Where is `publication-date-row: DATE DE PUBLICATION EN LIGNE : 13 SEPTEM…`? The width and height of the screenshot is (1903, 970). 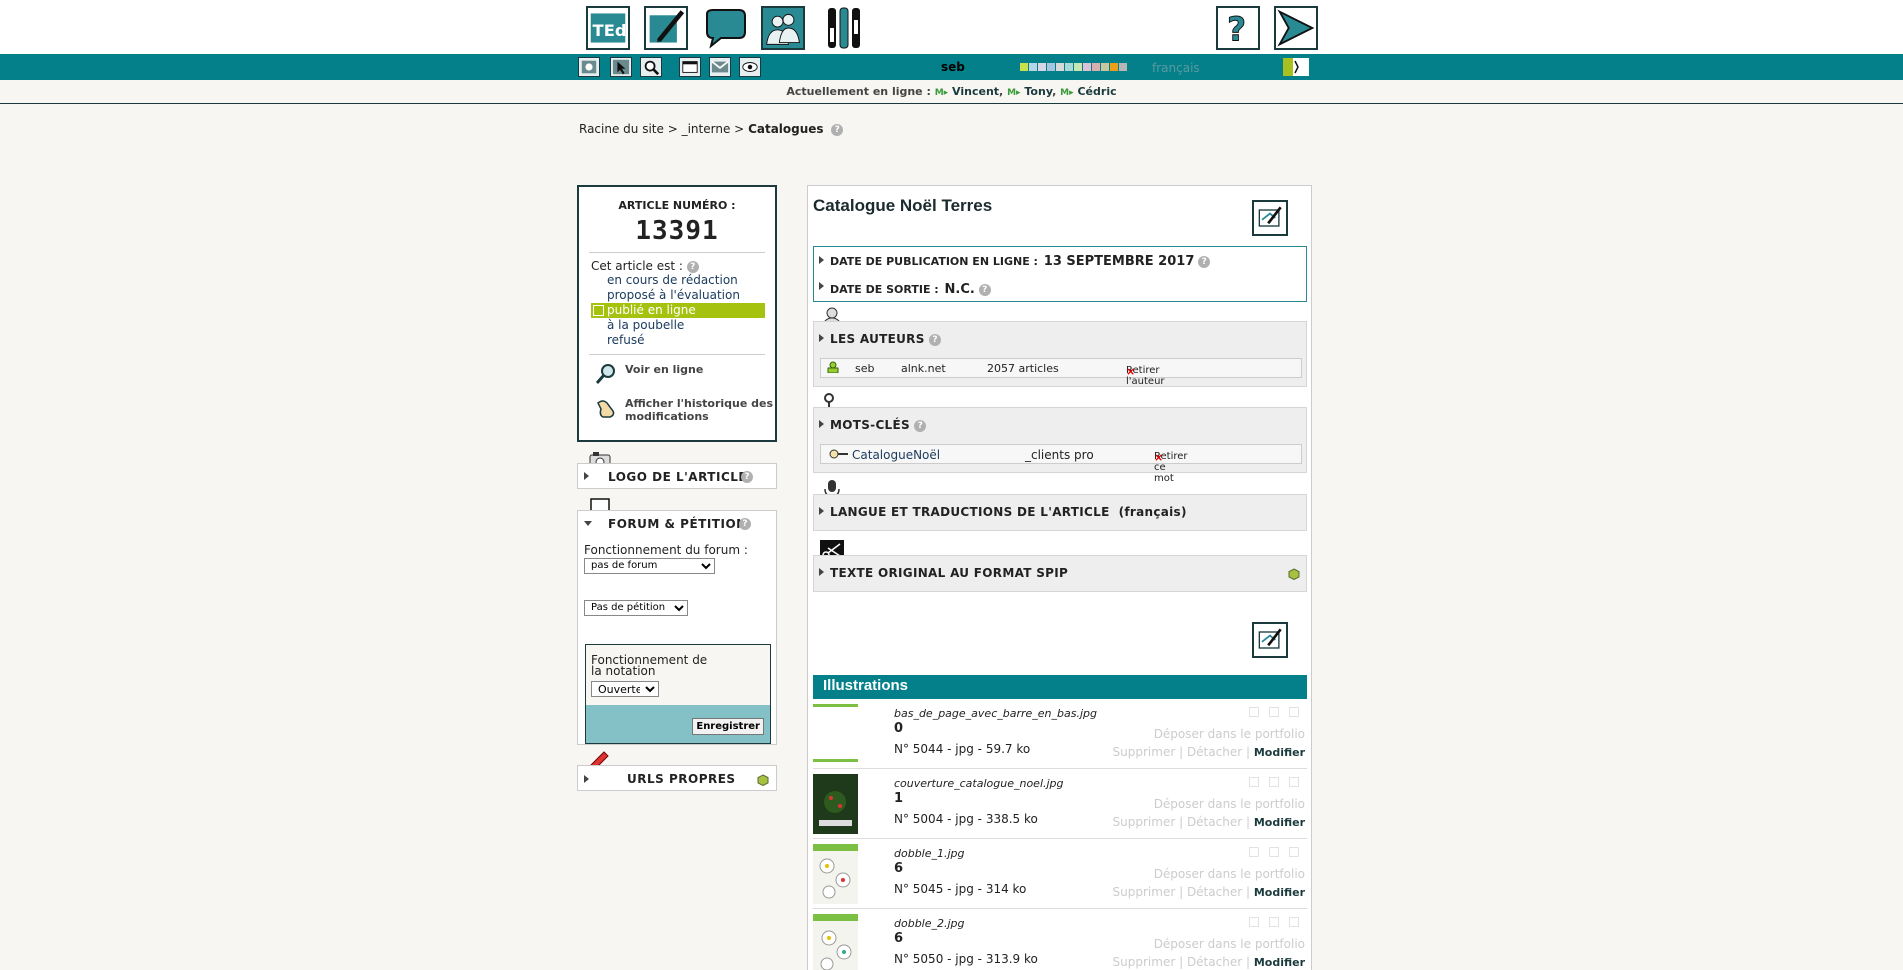 publication-date-row: DATE DE PUBLICATION EN LIGNE : 13 SEPTEM… is located at coordinates (1020, 261).